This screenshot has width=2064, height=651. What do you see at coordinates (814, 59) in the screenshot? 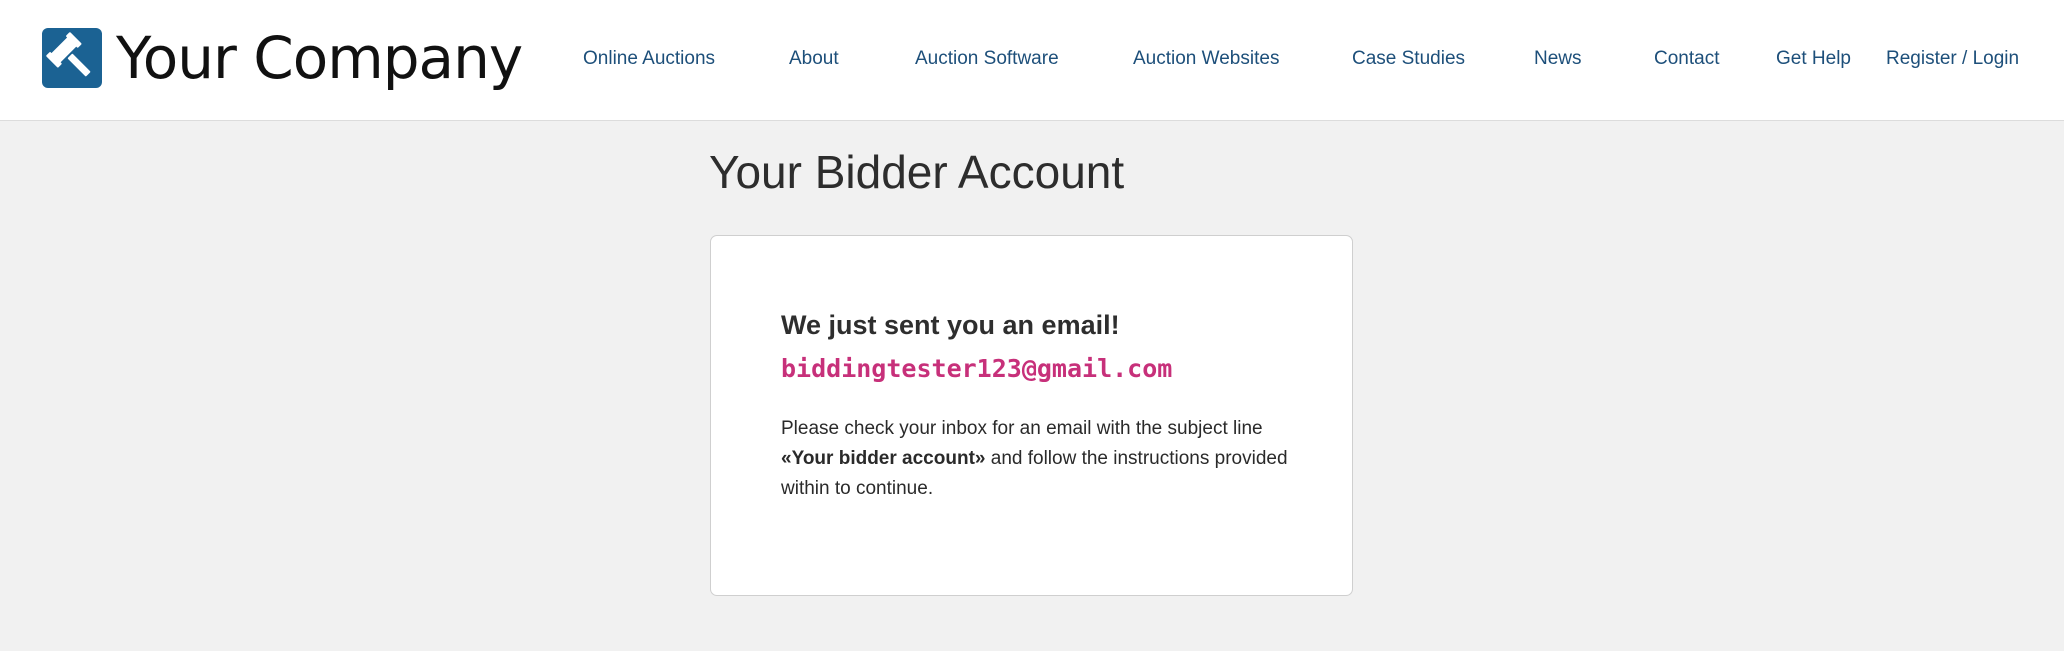
I see `nav-about: About` at bounding box center [814, 59].